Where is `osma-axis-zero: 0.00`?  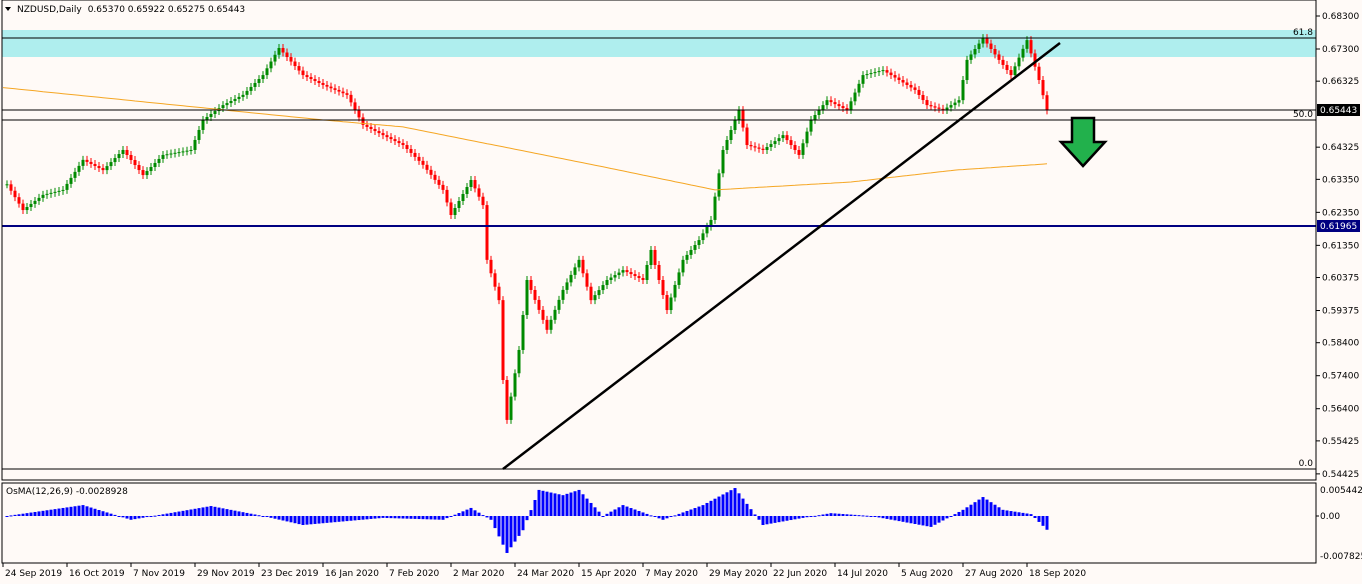 osma-axis-zero: 0.00 is located at coordinates (1330, 517).